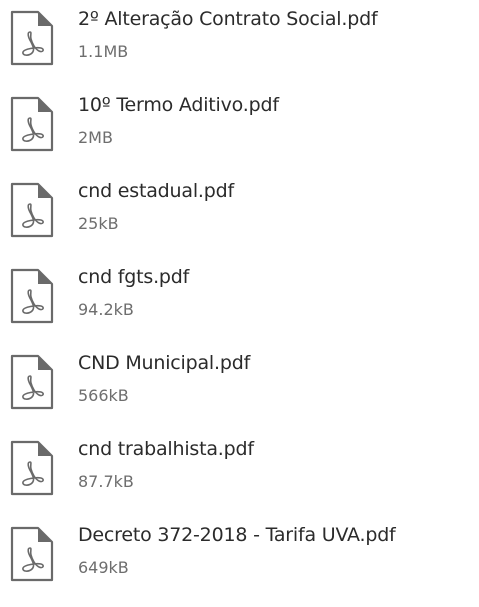  I want to click on file-item: 2º Alteração Contrato Social.pdf 1.1MB, so click(239, 43).